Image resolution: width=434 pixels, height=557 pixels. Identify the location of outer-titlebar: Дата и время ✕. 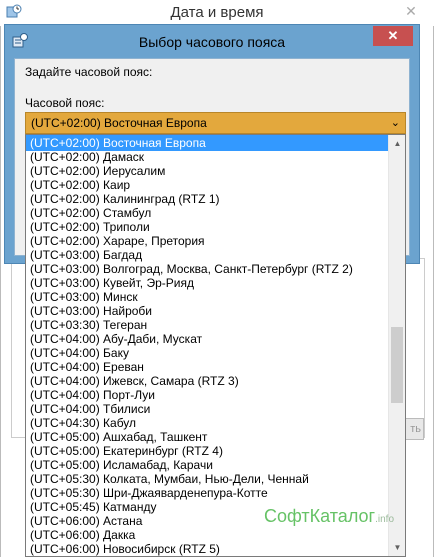
(217, 13).